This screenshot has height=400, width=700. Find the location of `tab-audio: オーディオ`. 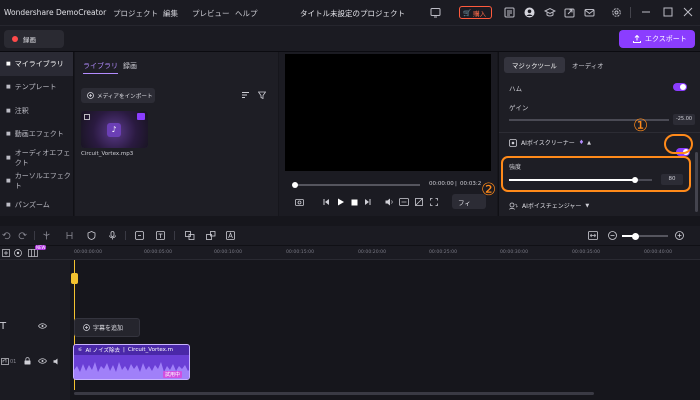

tab-audio: オーディオ is located at coordinates (588, 65).